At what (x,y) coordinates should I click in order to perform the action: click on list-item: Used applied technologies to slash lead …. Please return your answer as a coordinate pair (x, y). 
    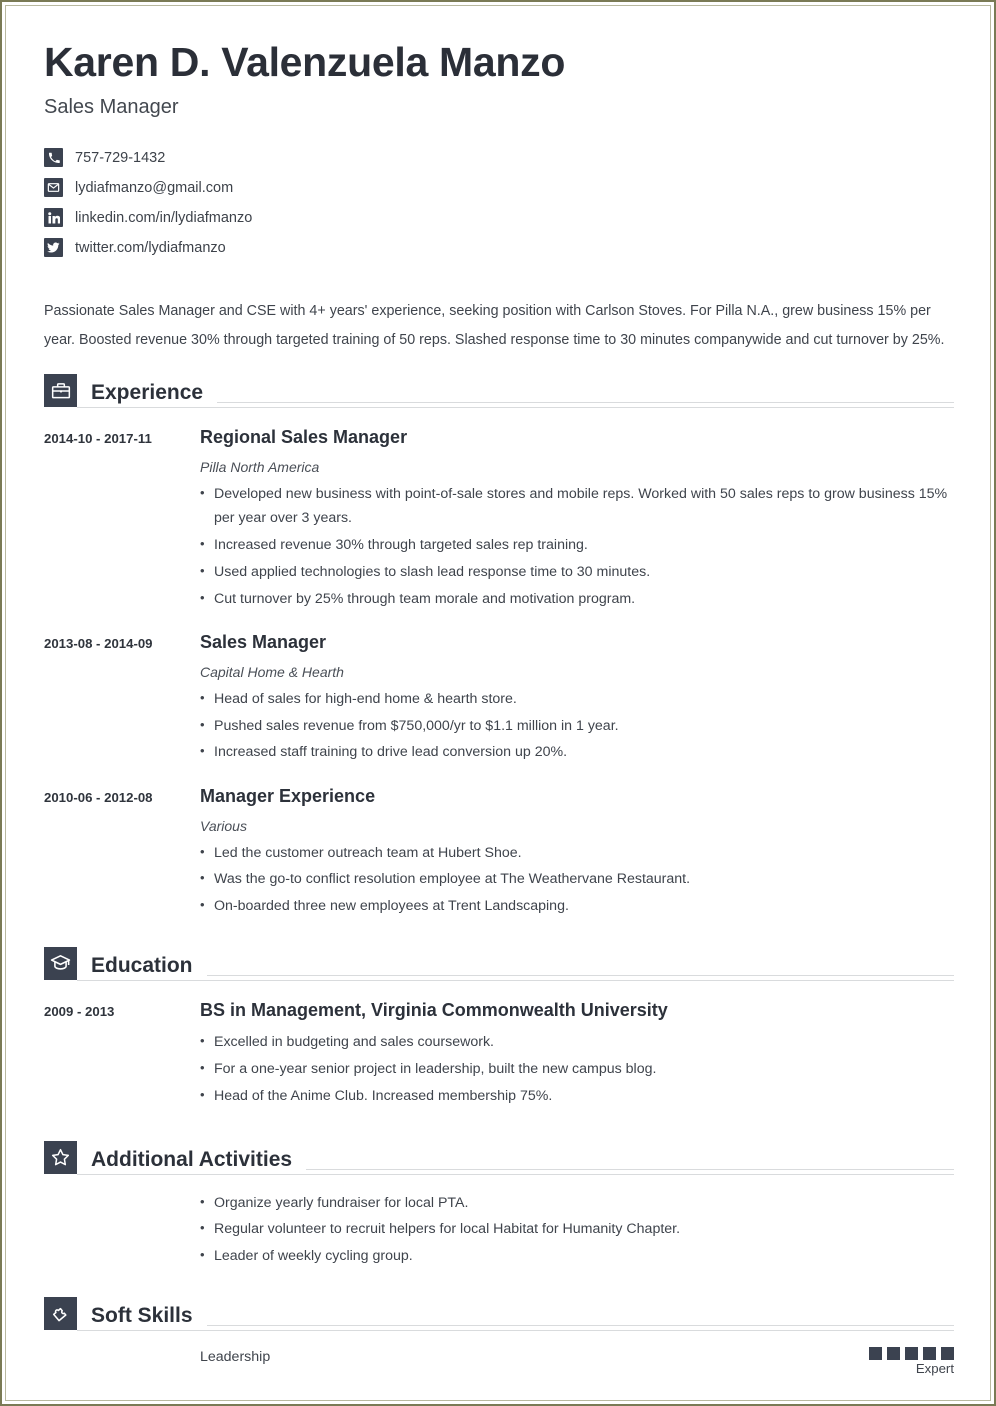
    Looking at the image, I should click on (577, 572).